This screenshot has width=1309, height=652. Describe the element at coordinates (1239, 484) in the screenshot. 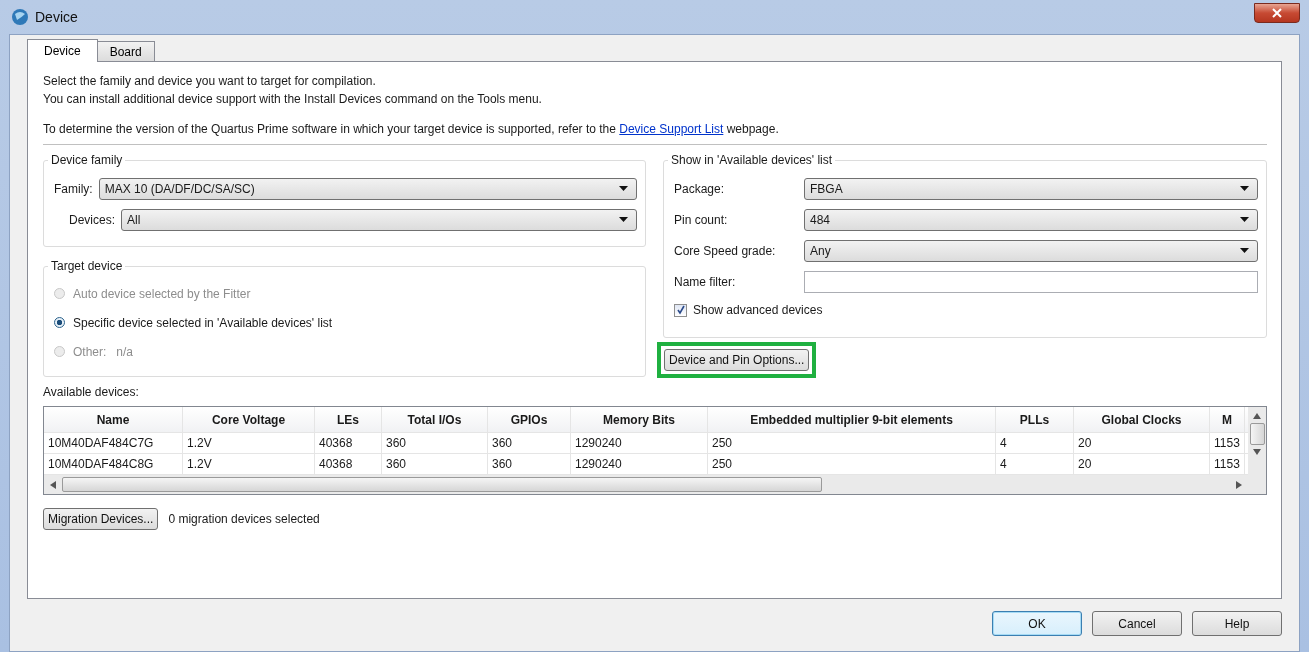

I see `scroll-right-icon` at that location.